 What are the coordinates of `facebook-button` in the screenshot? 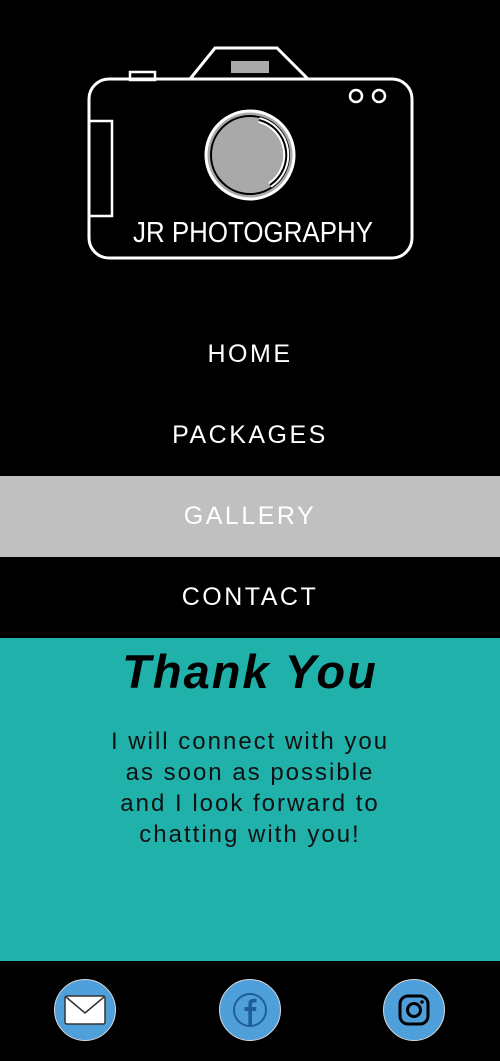 It's located at (250, 1010).